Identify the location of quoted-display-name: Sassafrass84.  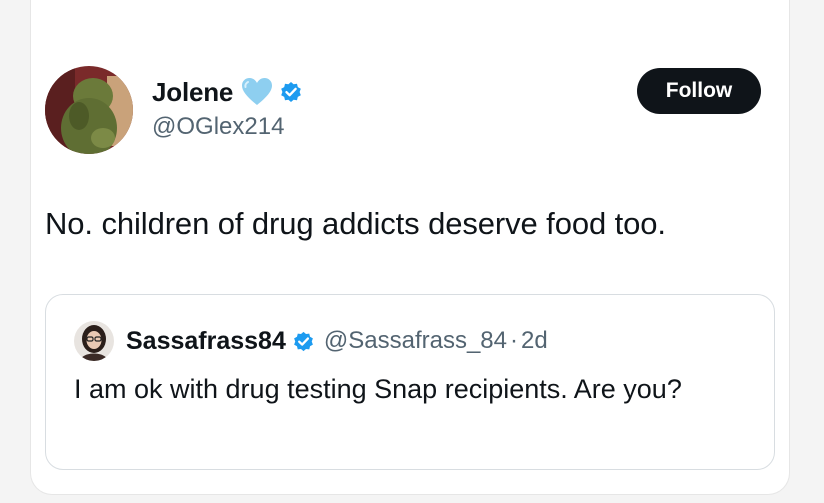
(206, 341).